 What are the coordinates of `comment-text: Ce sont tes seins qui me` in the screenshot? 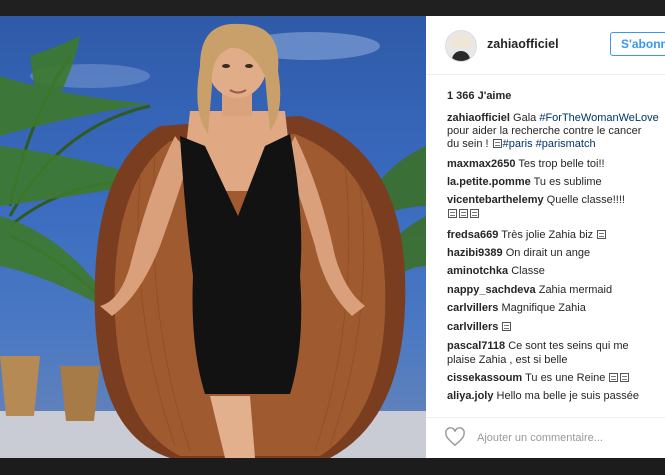 It's located at (568, 346).